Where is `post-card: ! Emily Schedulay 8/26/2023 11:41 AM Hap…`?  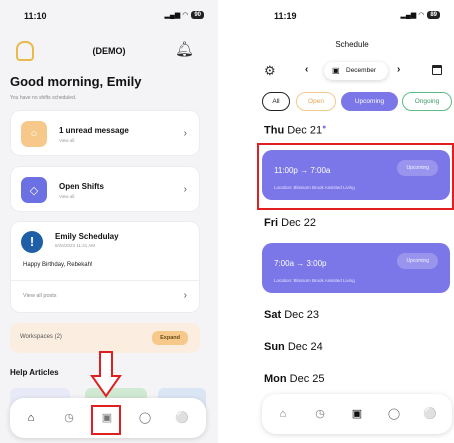 post-card: ! Emily Schedulay 8/26/2023 11:41 AM Hap… is located at coordinates (105, 267).